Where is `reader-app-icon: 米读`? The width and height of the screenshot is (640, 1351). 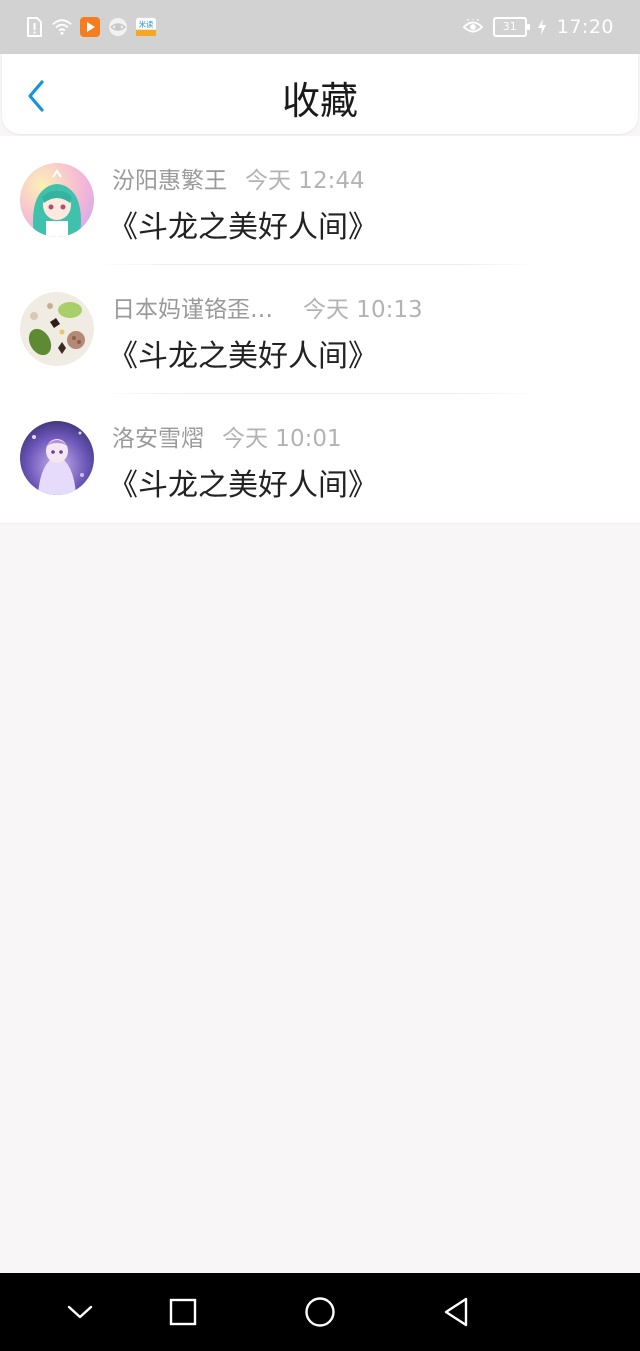
reader-app-icon: 米读 is located at coordinates (146, 27).